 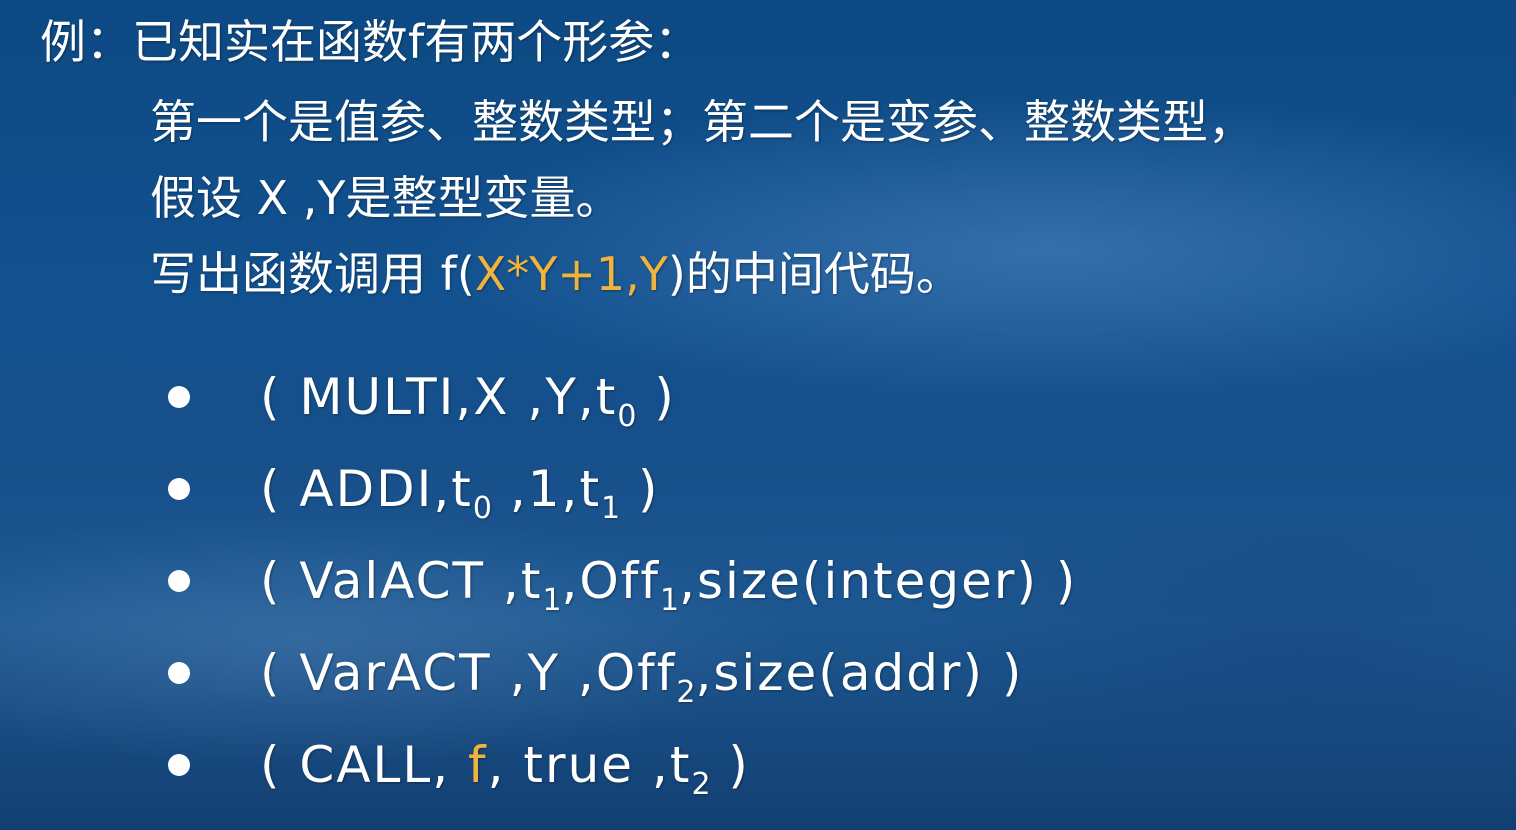 I want to click on code-text: ( ValACT ,t, so click(x=401, y=581).